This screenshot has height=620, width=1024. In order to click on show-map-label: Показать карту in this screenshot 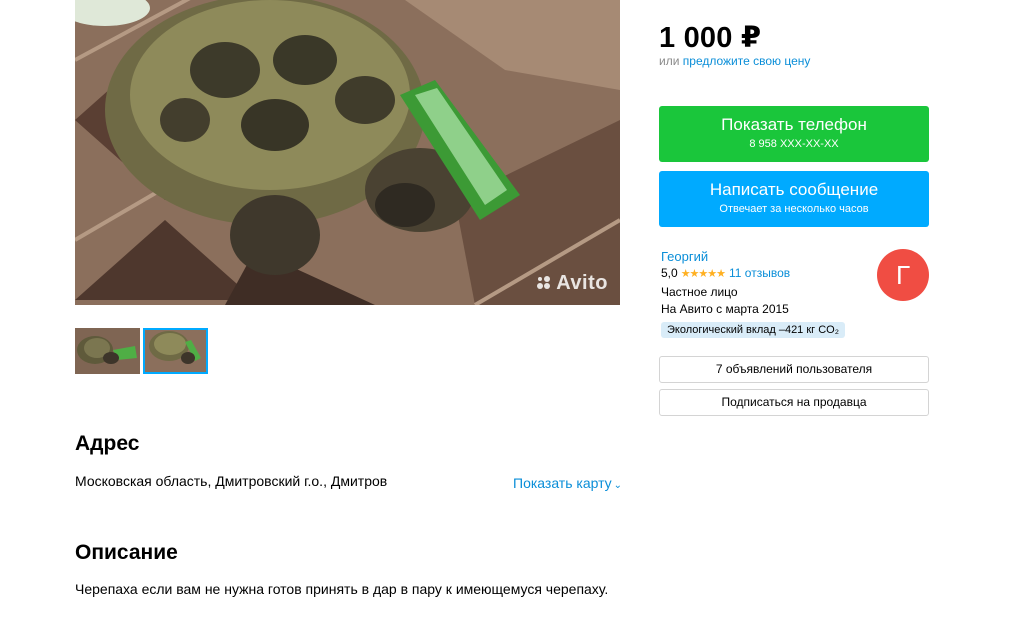, I will do `click(562, 483)`.